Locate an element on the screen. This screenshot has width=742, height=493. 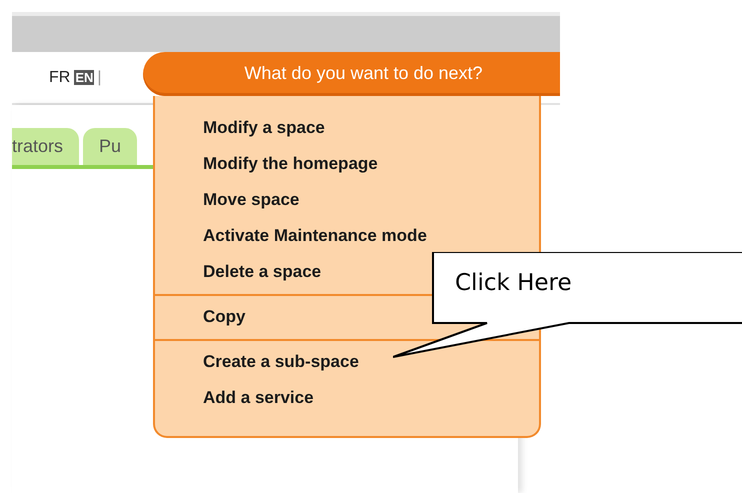
menu-item: Activate Maintenance mode is located at coordinates (315, 236).